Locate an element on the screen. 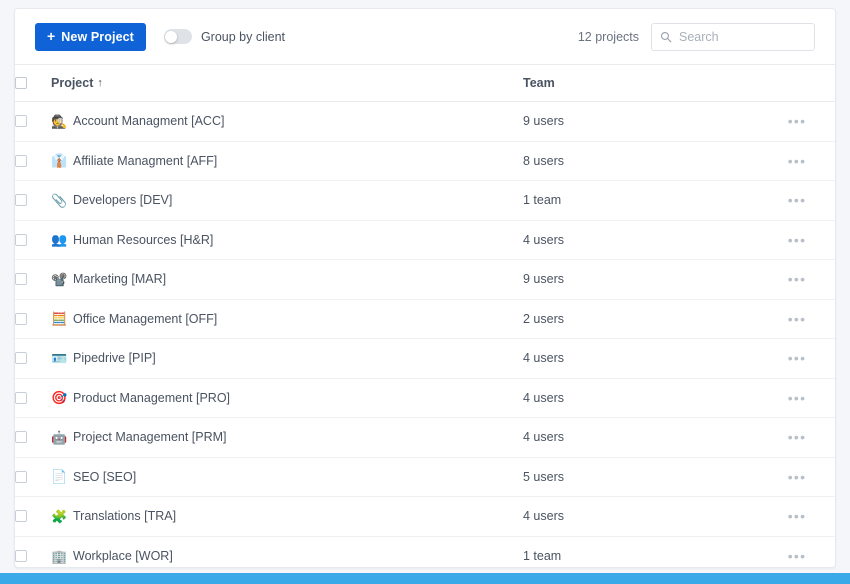 This screenshot has height=584, width=850. row-project-name: Affiliate Managment [AFF] is located at coordinates (145, 160).